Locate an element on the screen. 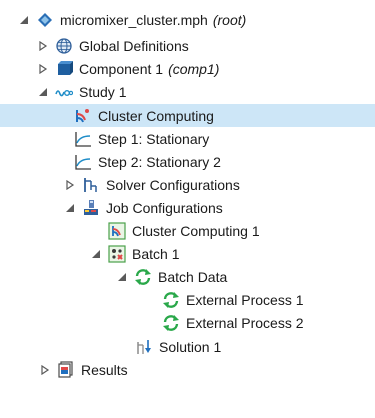 The image size is (375, 418). tree-node-batch-data: Batch Data is located at coordinates (187, 276).